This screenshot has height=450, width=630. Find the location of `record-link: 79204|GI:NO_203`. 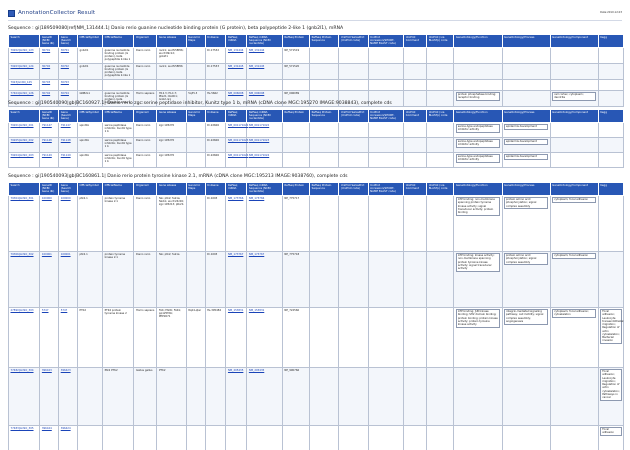

record-link: 79204|GI:NO_203 is located at coordinates (22, 155).